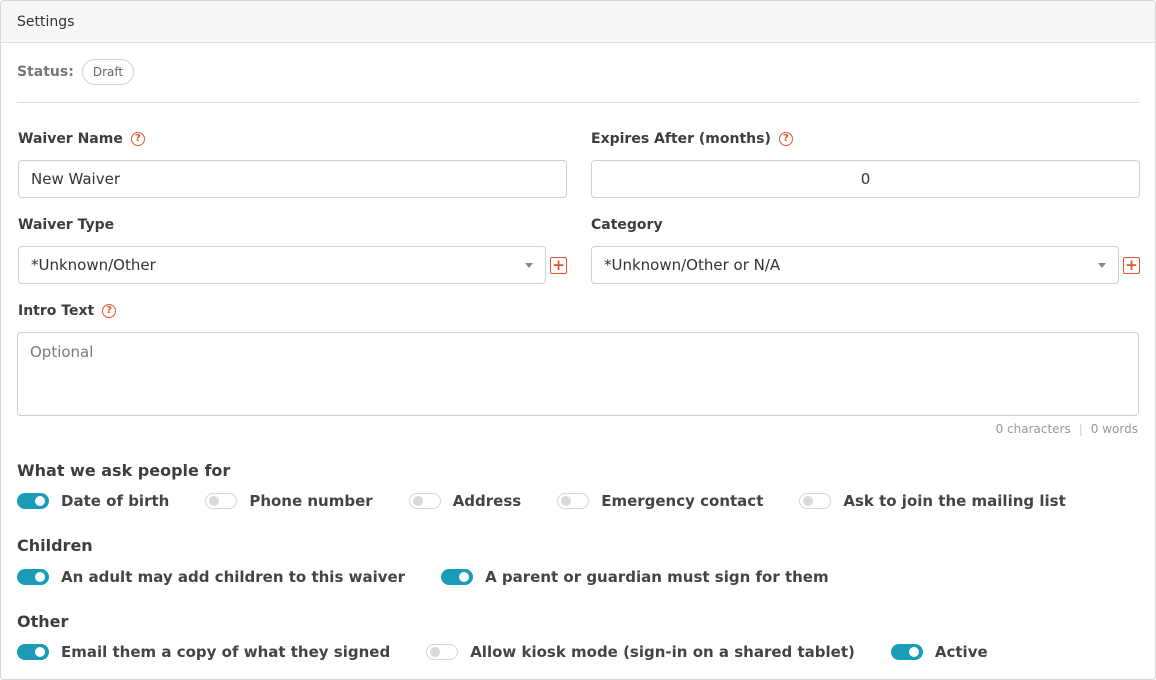 Image resolution: width=1156 pixels, height=680 pixels. Describe the element at coordinates (578, 374) in the screenshot. I see `intro-text-textarea: Optional` at that location.